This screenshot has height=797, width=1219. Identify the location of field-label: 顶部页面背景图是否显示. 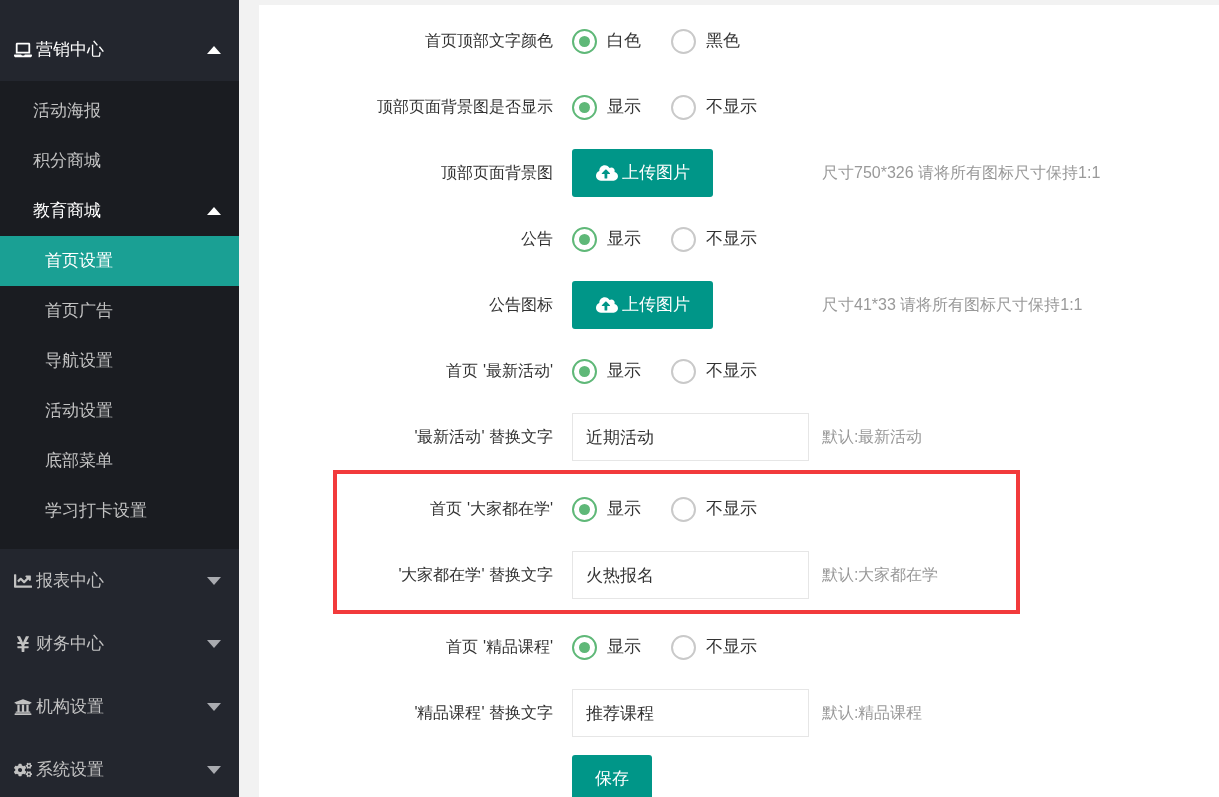
(465, 106).